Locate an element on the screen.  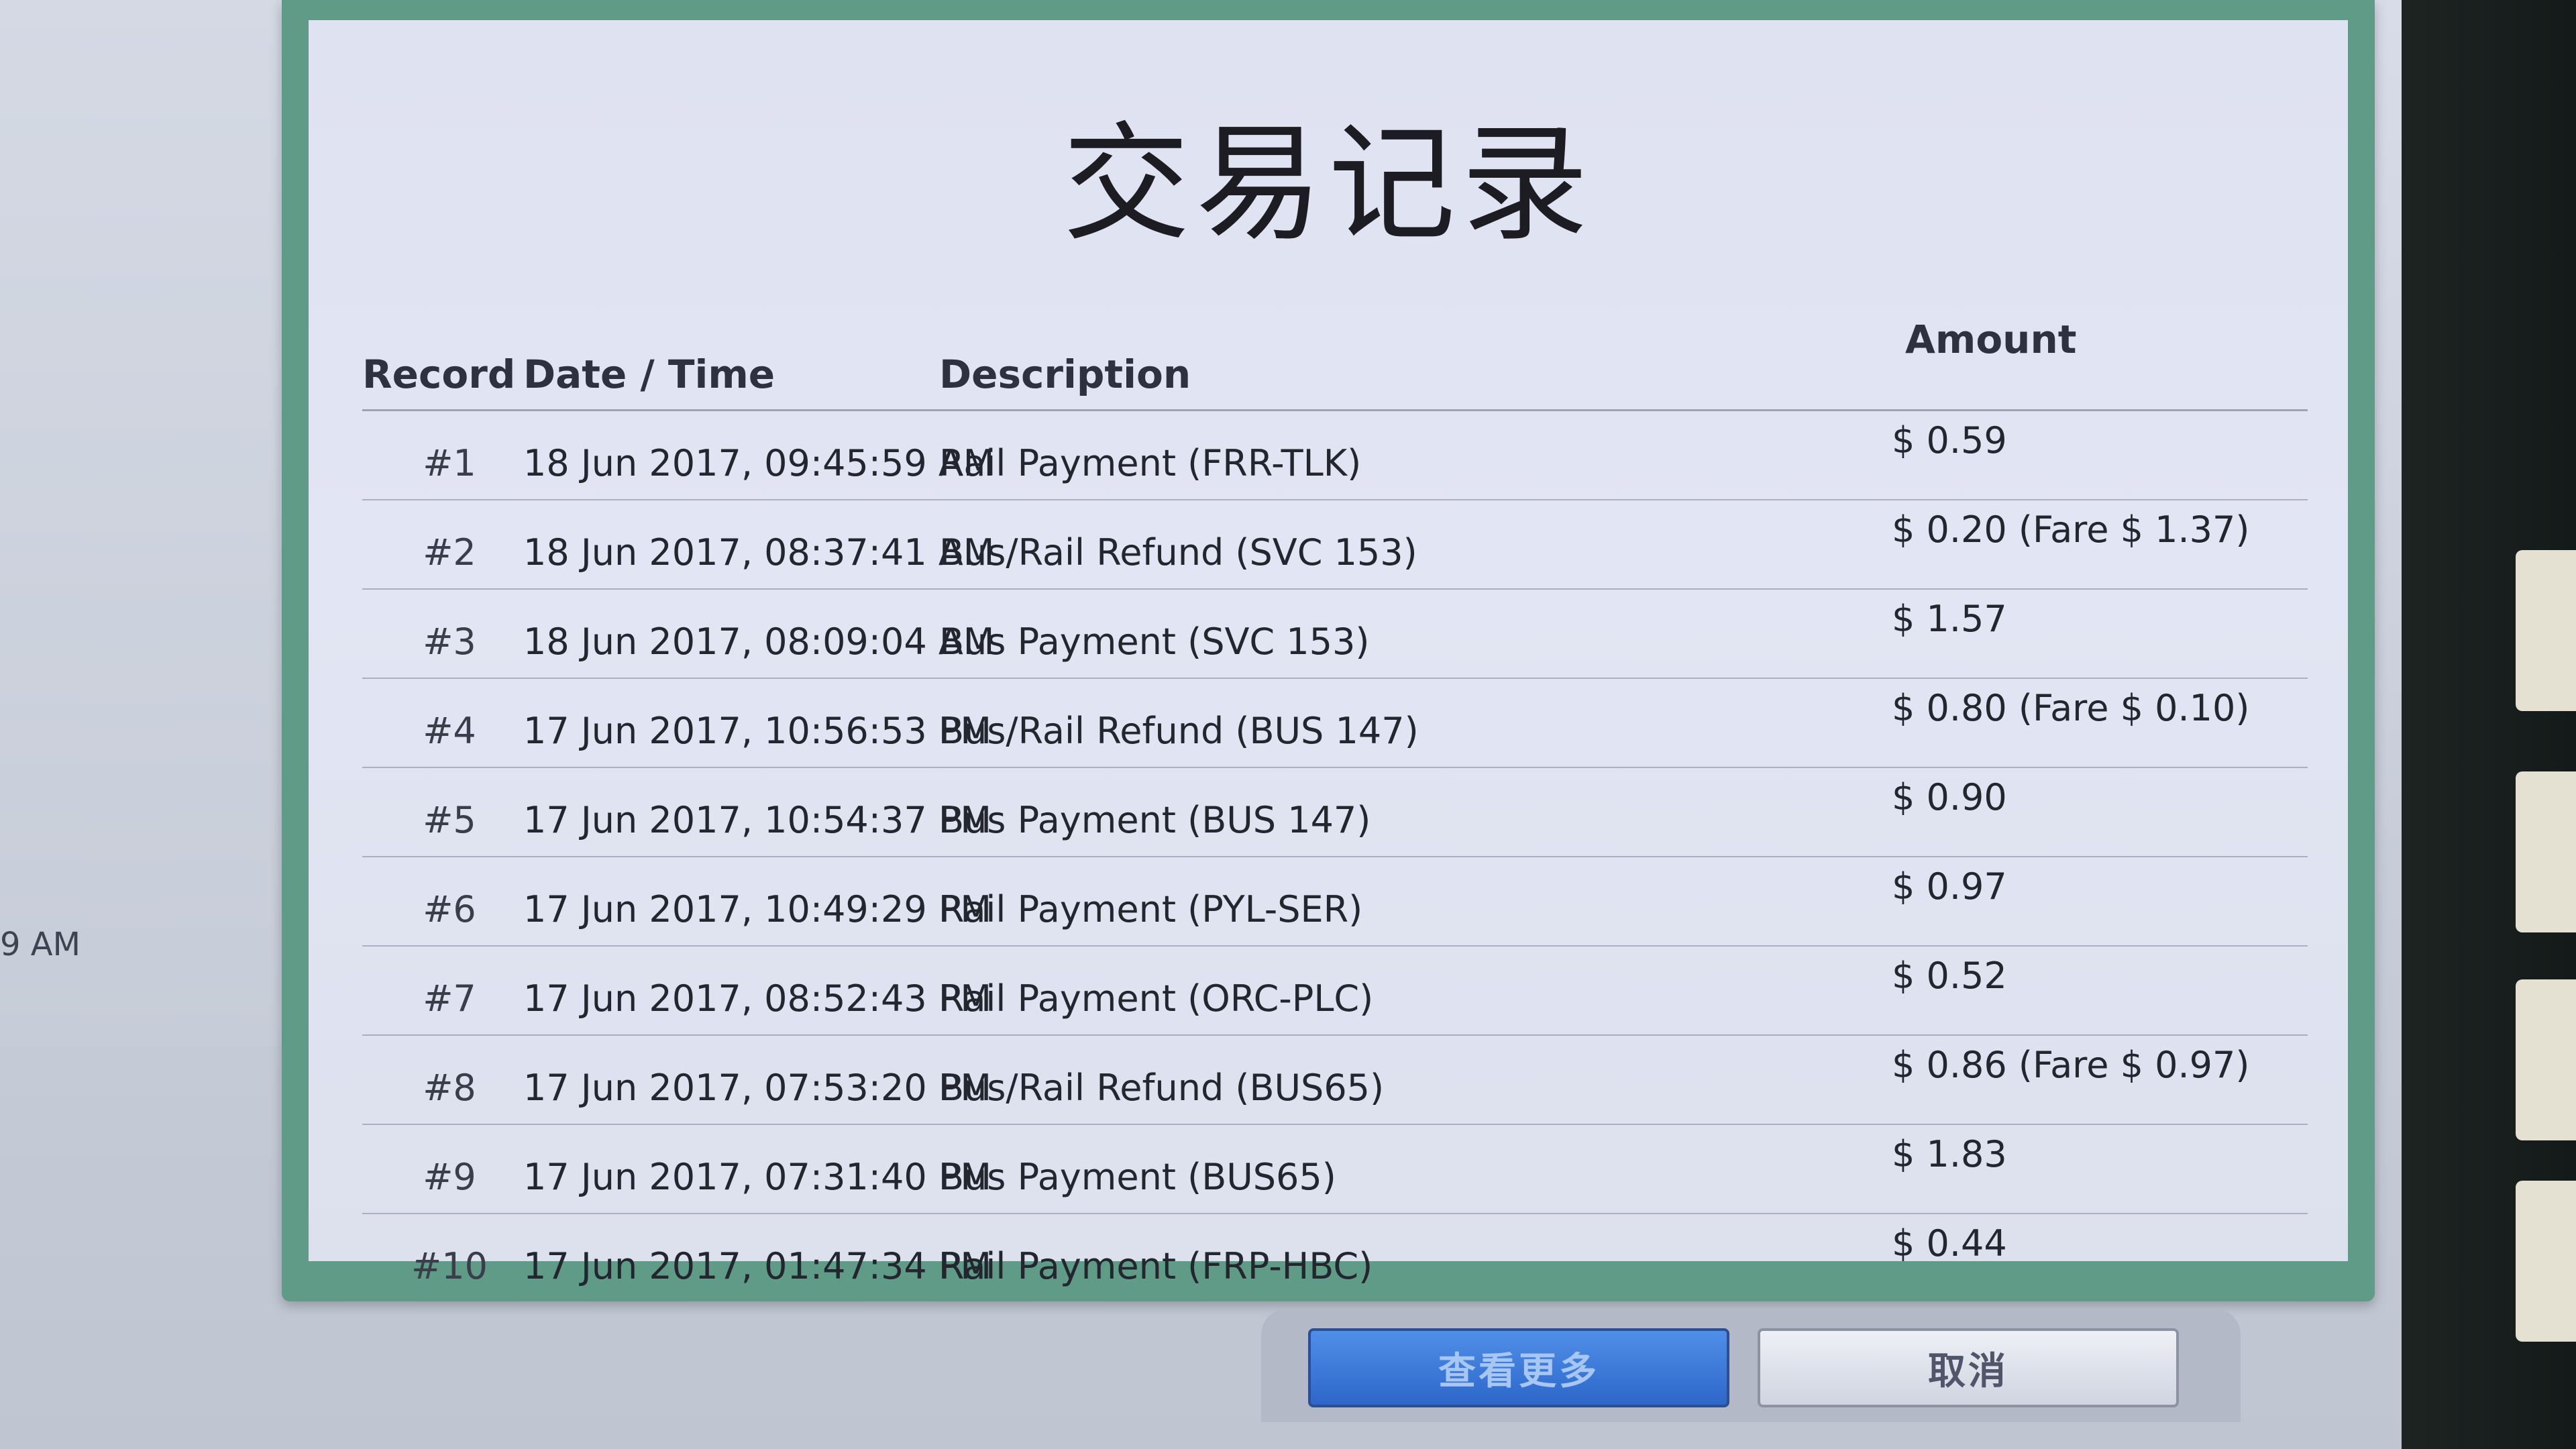
record-datetime: 18 Jun 2017, 09:45:59 AM is located at coordinates (759, 463).